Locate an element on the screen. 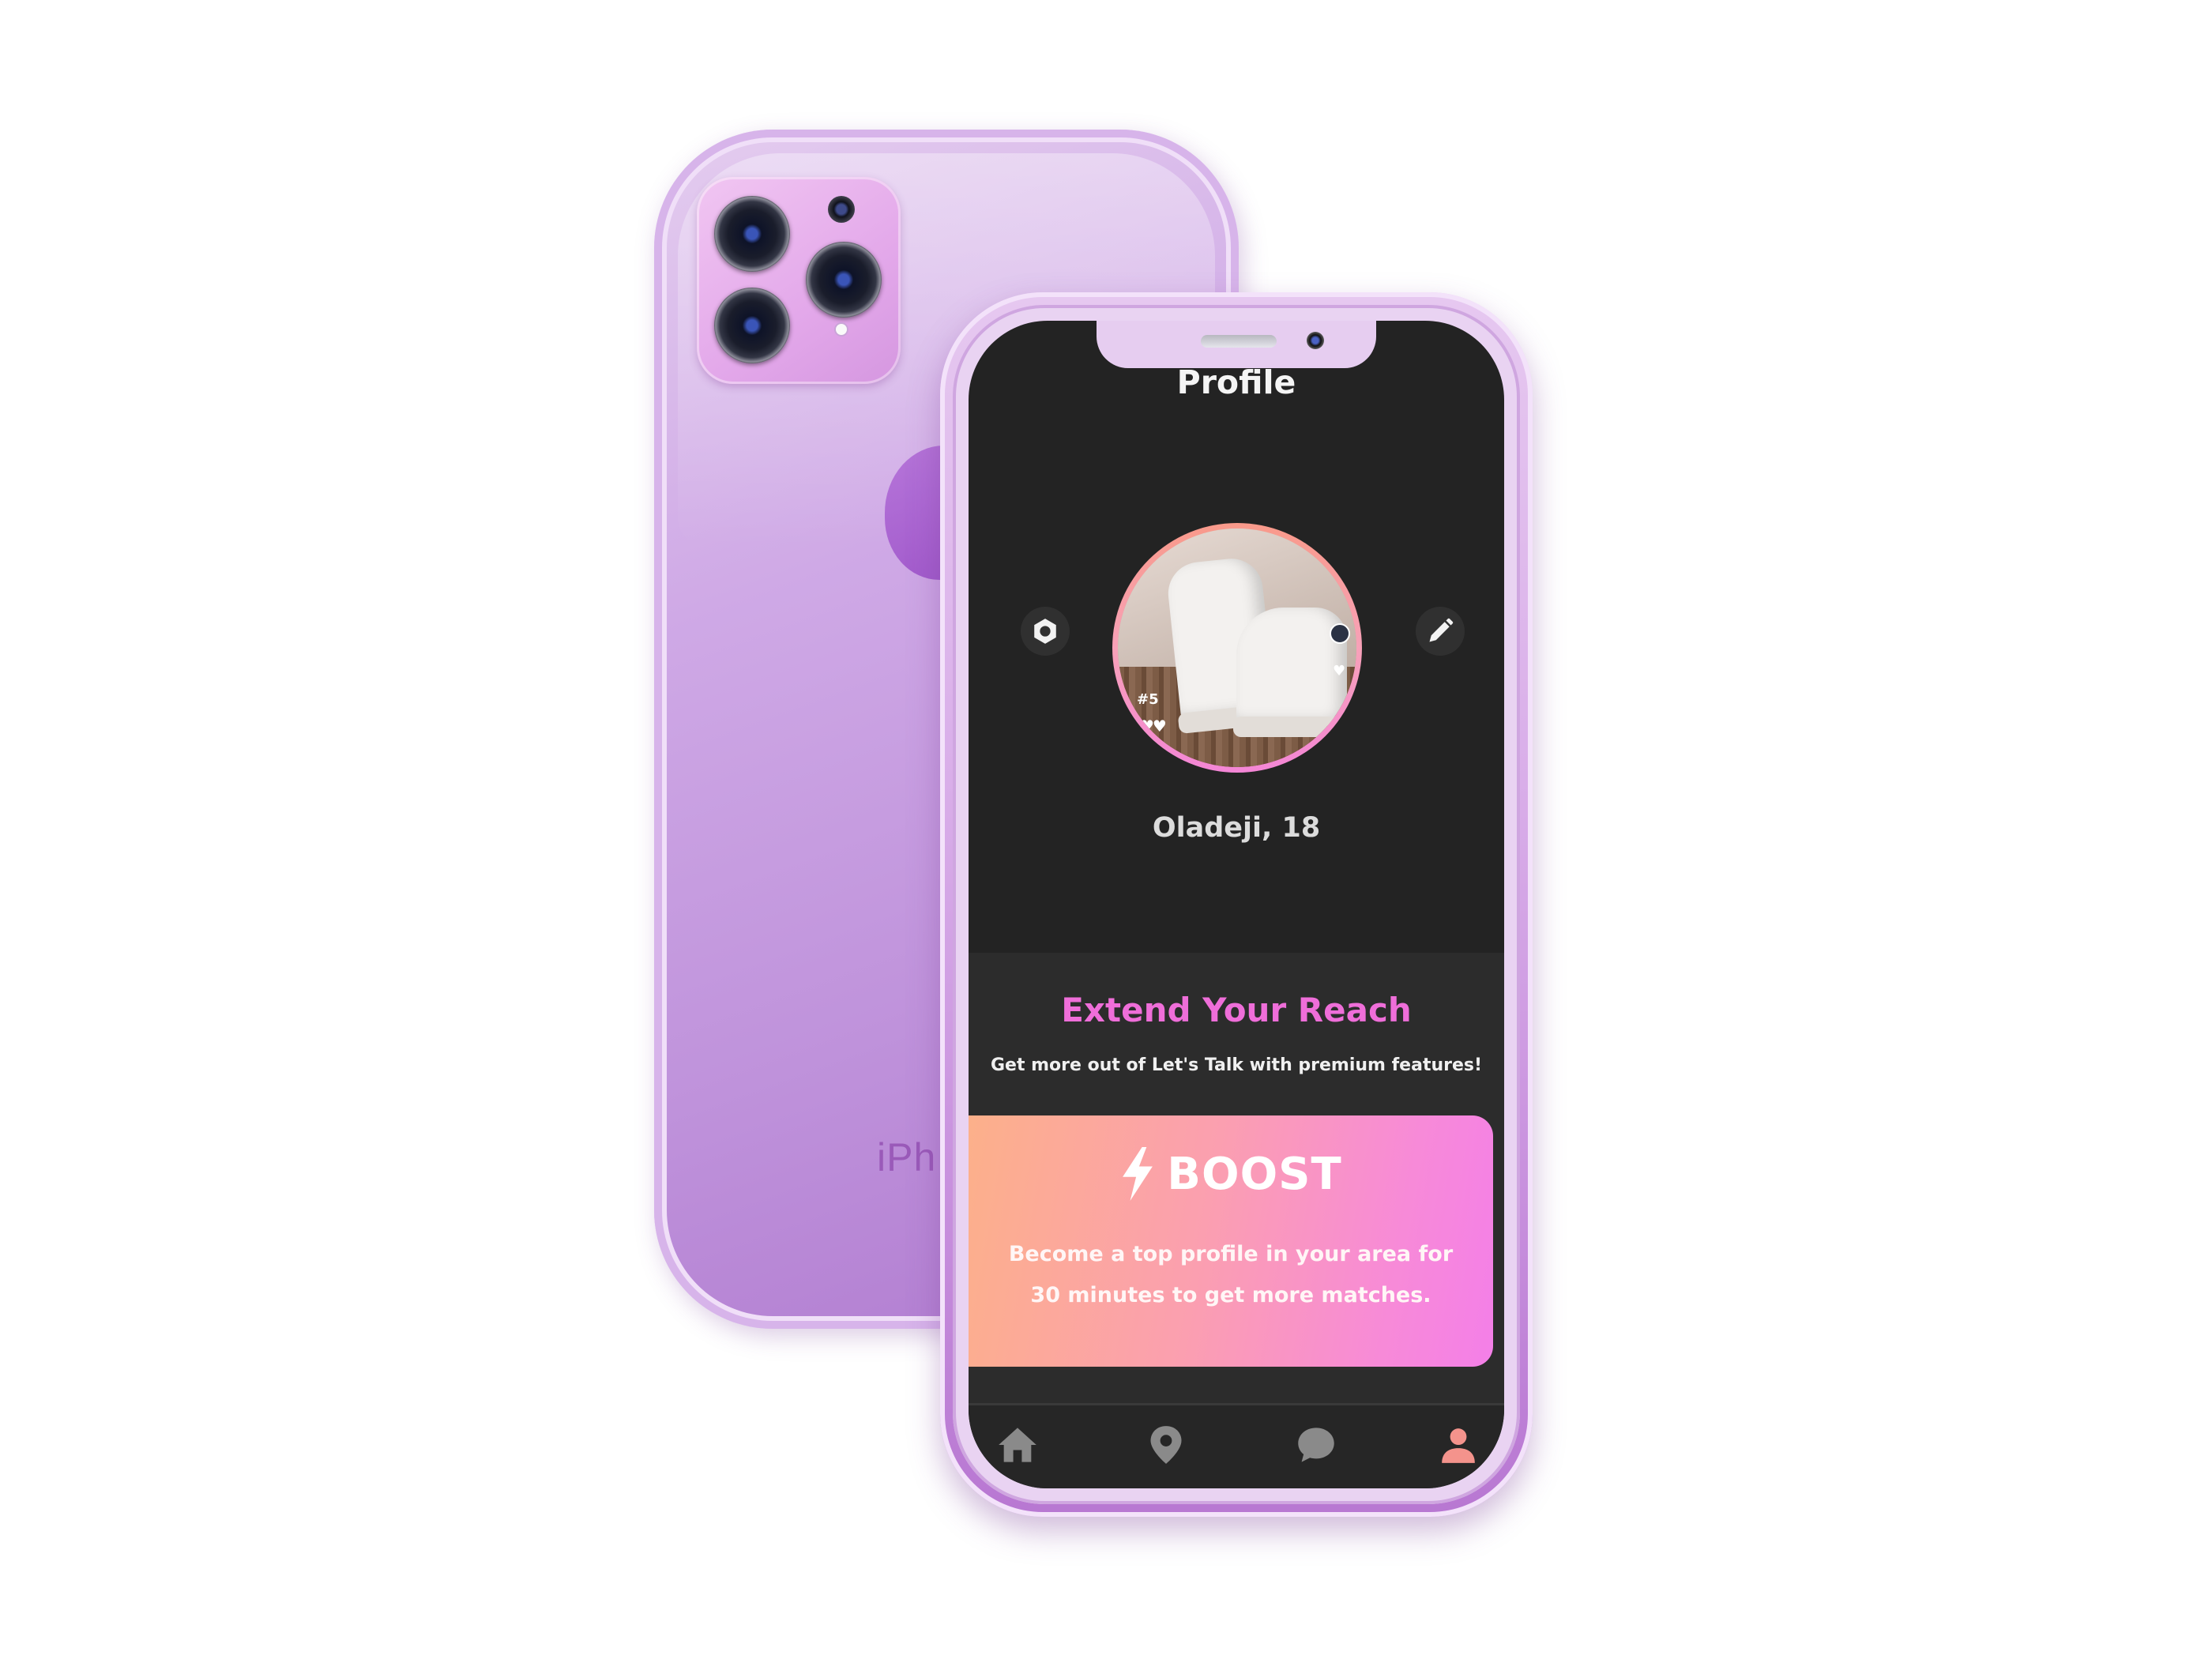 This screenshot has height=1659, width=2212. home-icon is located at coordinates (1018, 1445).